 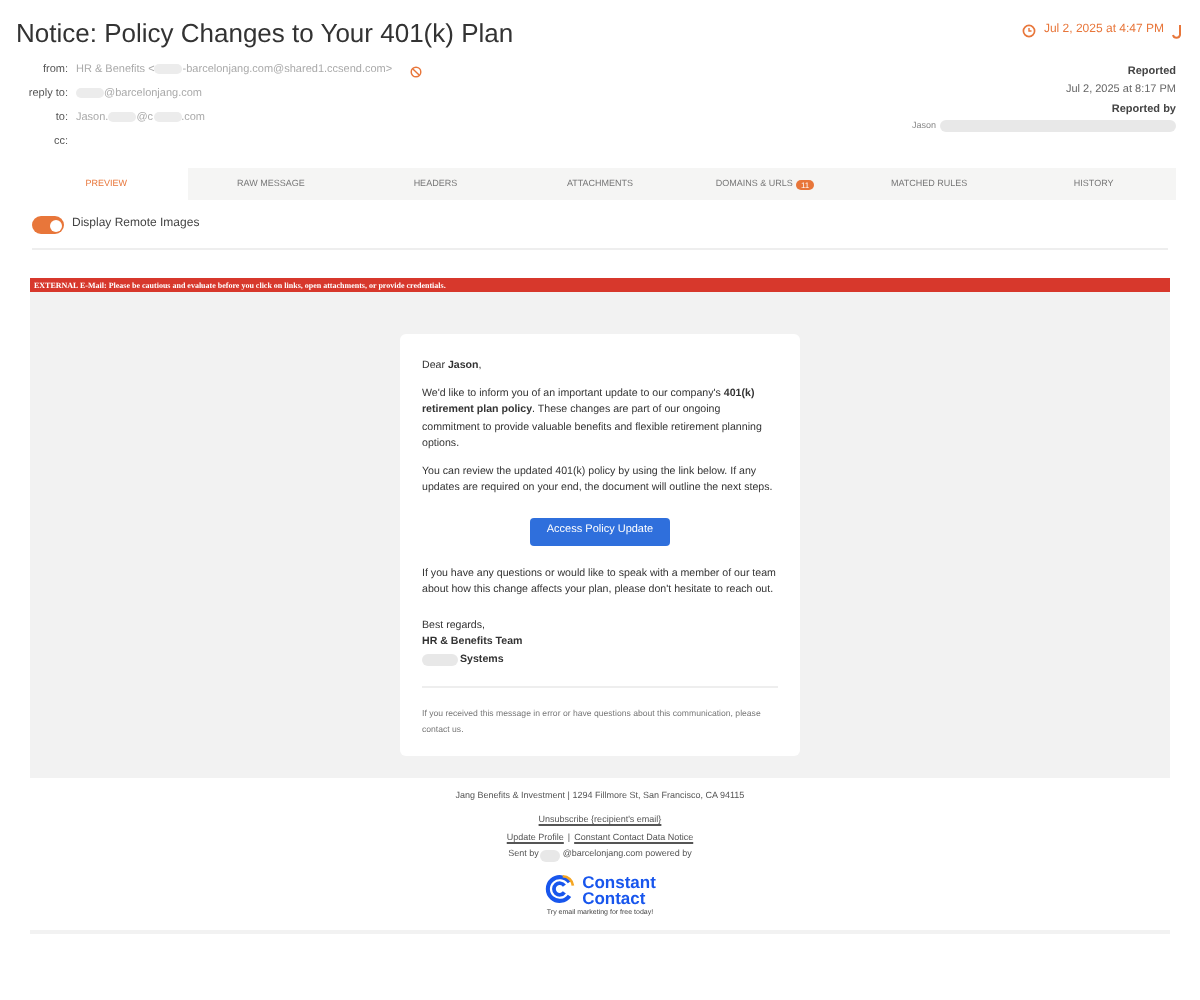 What do you see at coordinates (1028, 31) in the screenshot?
I see `clock-icon` at bounding box center [1028, 31].